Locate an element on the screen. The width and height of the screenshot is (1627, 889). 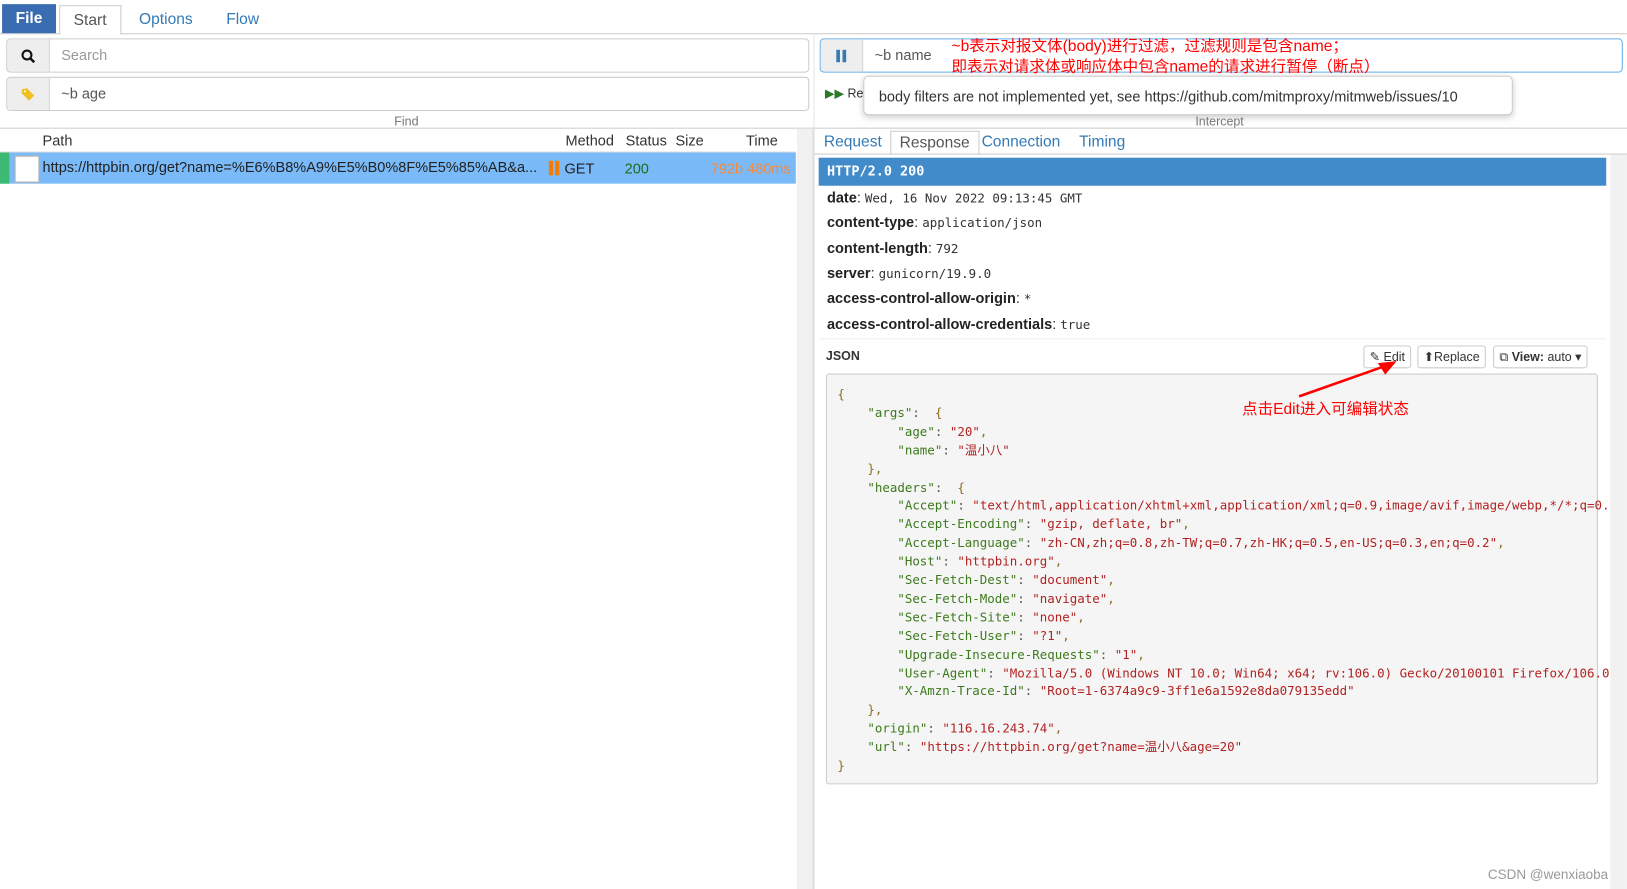
highlight-group: ~b age is located at coordinates (408, 94).